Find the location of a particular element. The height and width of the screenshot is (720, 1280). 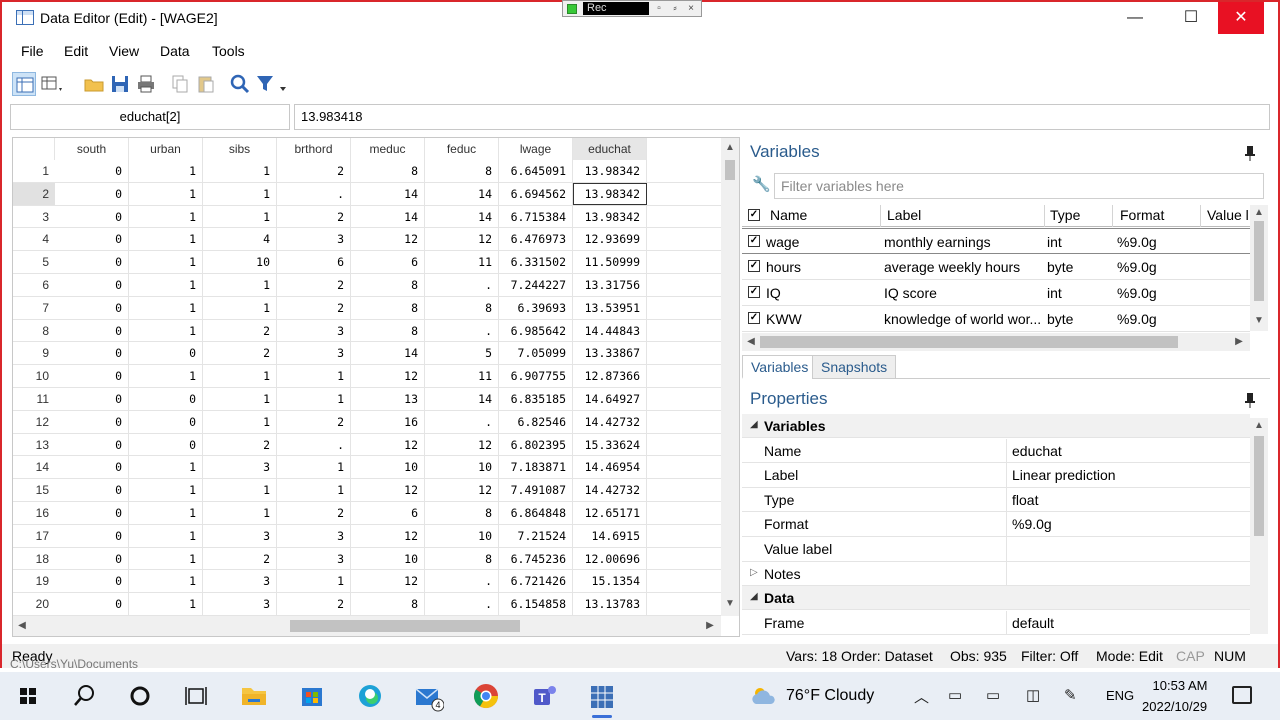

cell-educhat: 12.65171 is located at coordinates (610, 513).